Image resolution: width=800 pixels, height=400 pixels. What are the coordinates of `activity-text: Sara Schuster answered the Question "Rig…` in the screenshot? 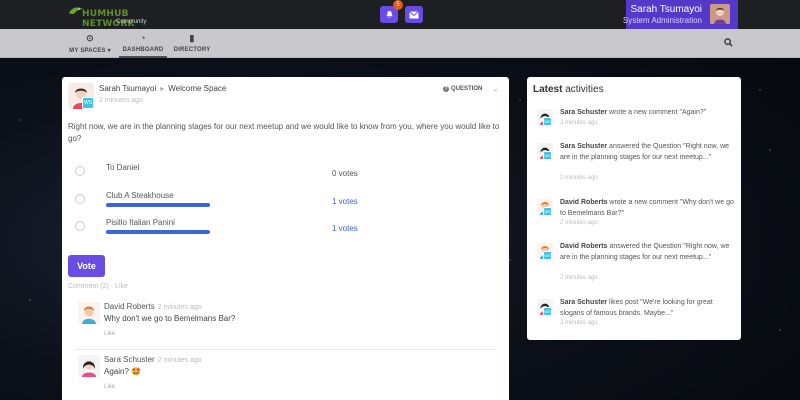 It's located at (645, 152).